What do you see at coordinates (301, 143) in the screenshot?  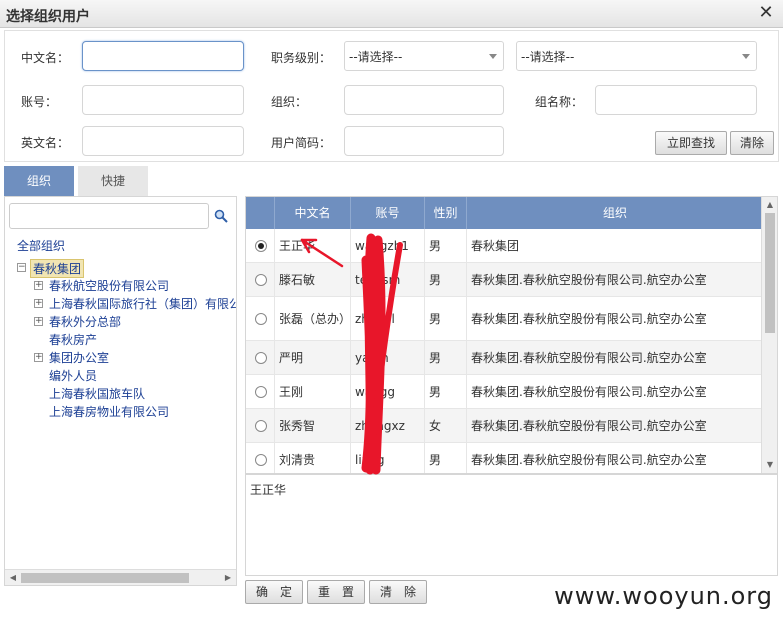 I see `user-abbr-label: 用户简码：` at bounding box center [301, 143].